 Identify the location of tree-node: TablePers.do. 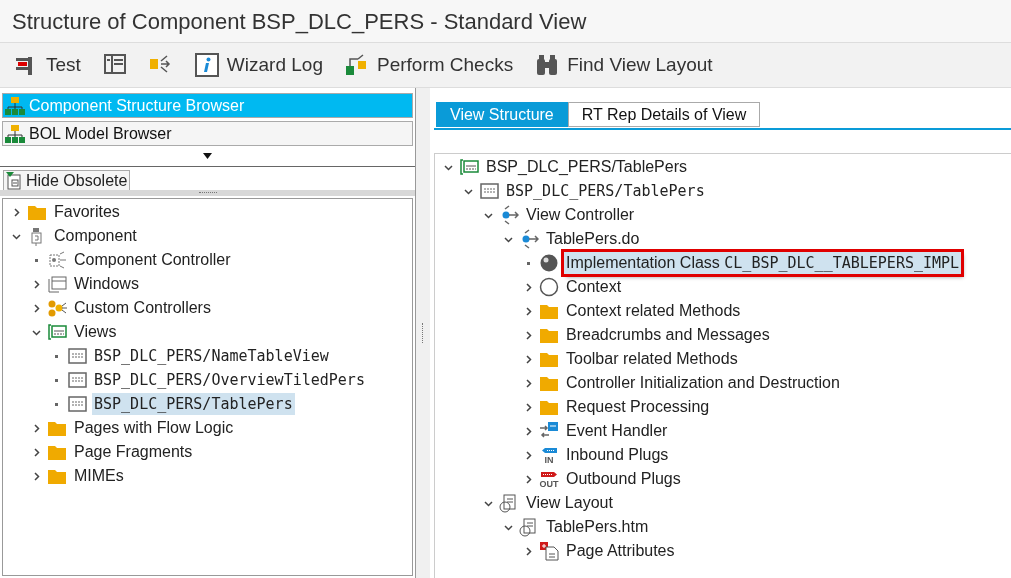
(593, 239).